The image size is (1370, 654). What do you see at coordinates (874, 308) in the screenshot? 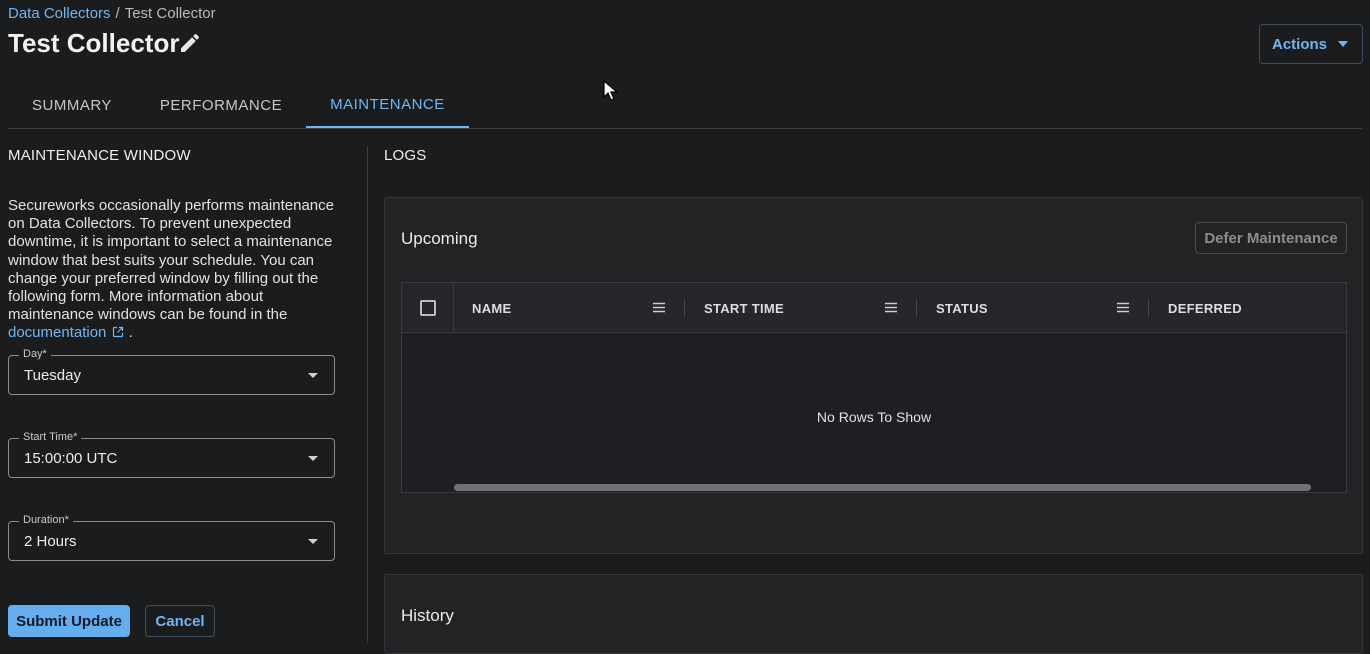
I see `table-header: NAME START TIME STATUS DEFERRED` at bounding box center [874, 308].